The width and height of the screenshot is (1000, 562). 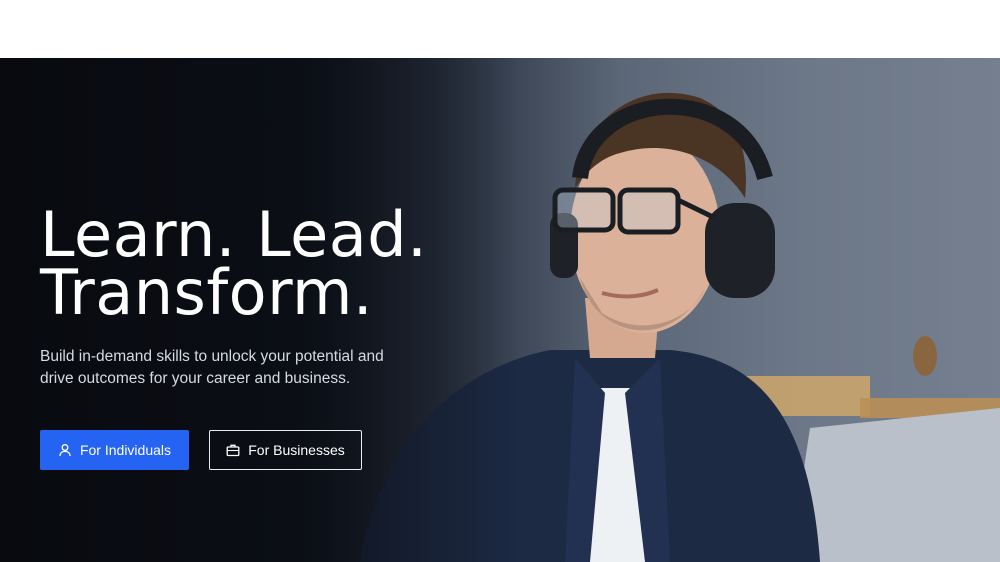 What do you see at coordinates (207, 292) in the screenshot?
I see `headline-line-2: Transform.` at bounding box center [207, 292].